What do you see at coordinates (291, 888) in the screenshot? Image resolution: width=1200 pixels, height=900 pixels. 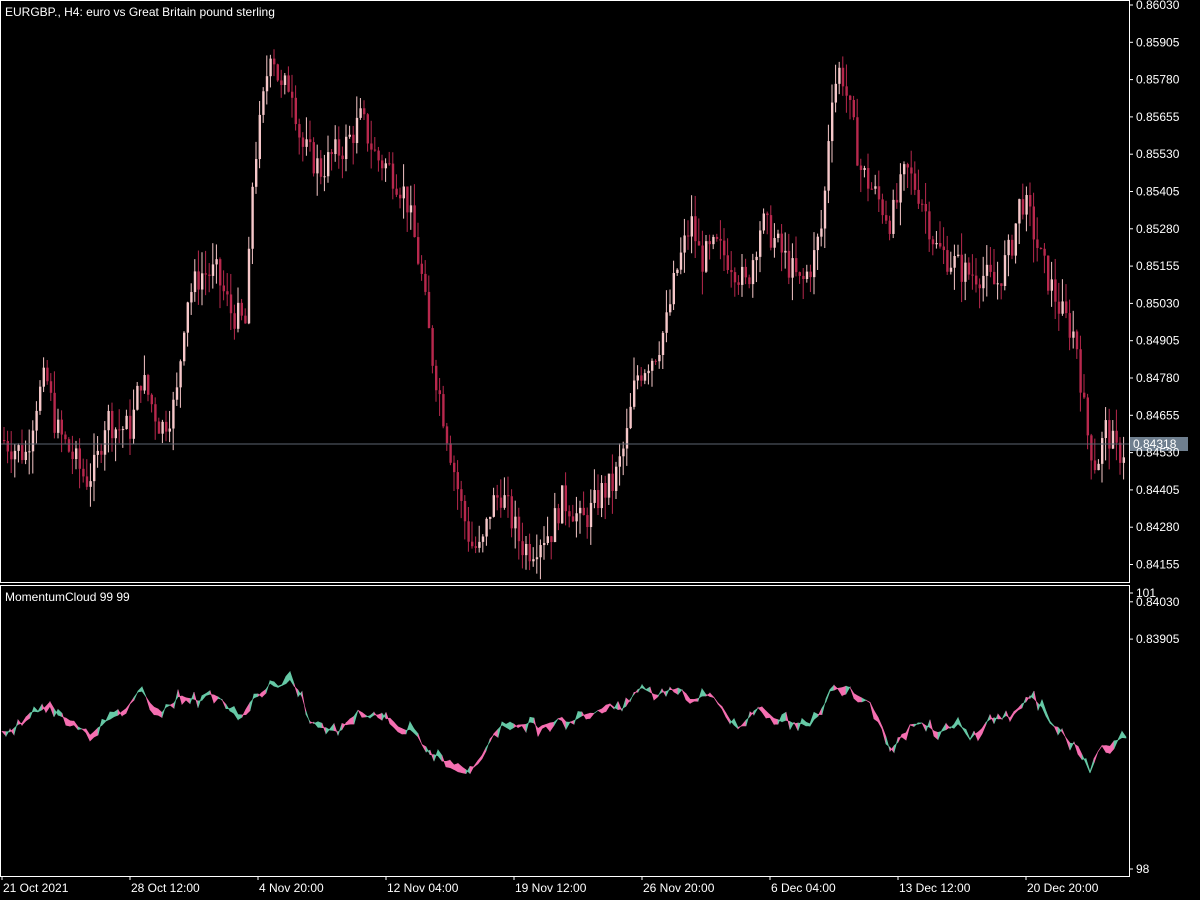 I see `time-tick-label: 4 Nov 20:00` at bounding box center [291, 888].